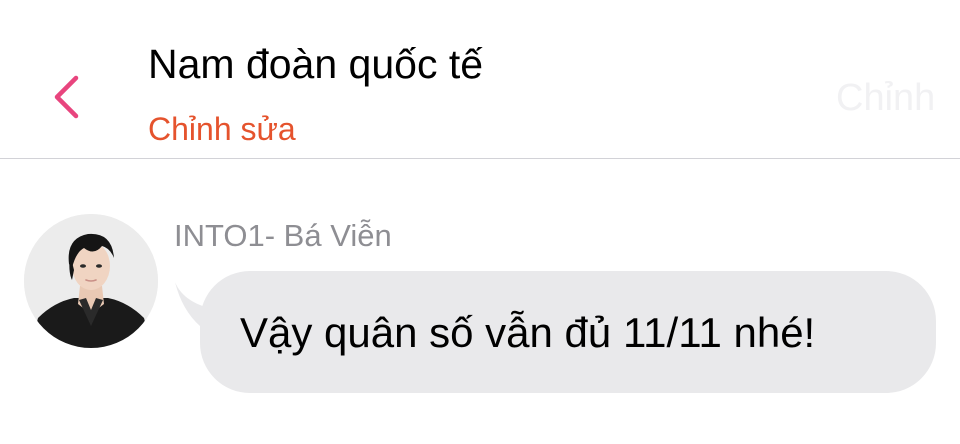  I want to click on avatar-photo, so click(91, 281).